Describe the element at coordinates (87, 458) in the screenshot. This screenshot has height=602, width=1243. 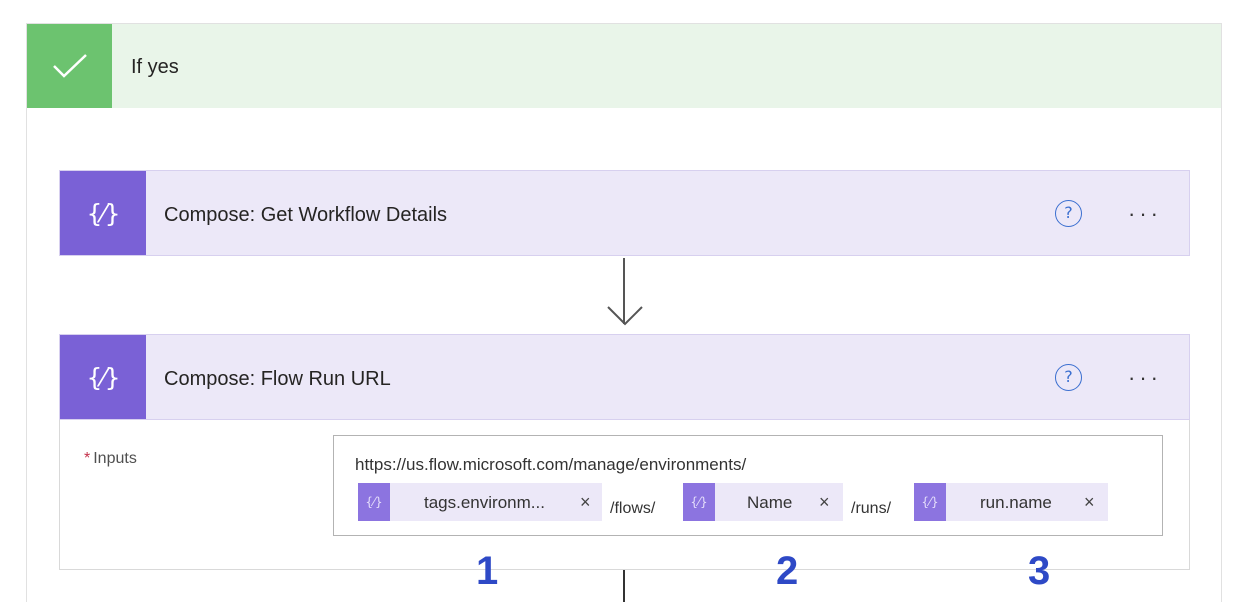
I see `required-marker: *` at that location.